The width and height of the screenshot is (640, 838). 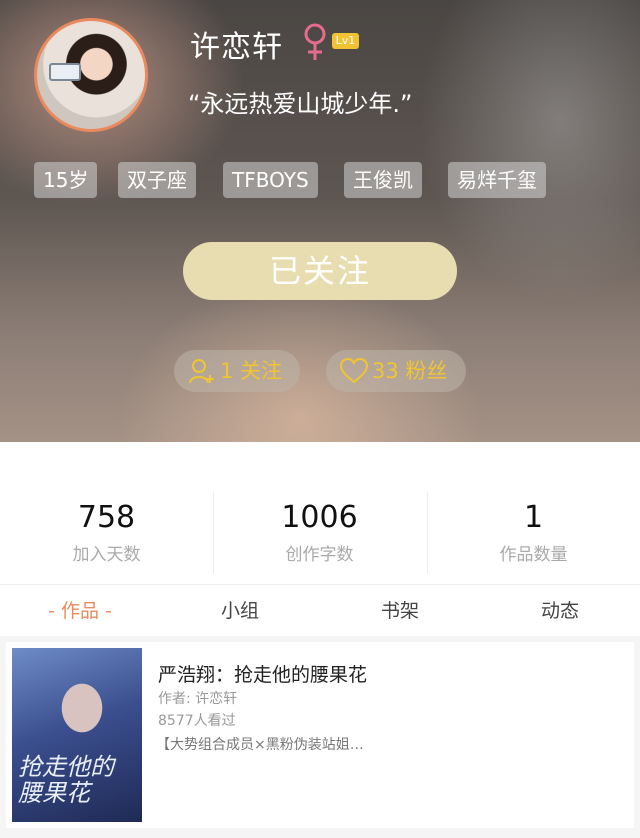 I want to click on stat-days: 758 加入天数, so click(x=106, y=531).